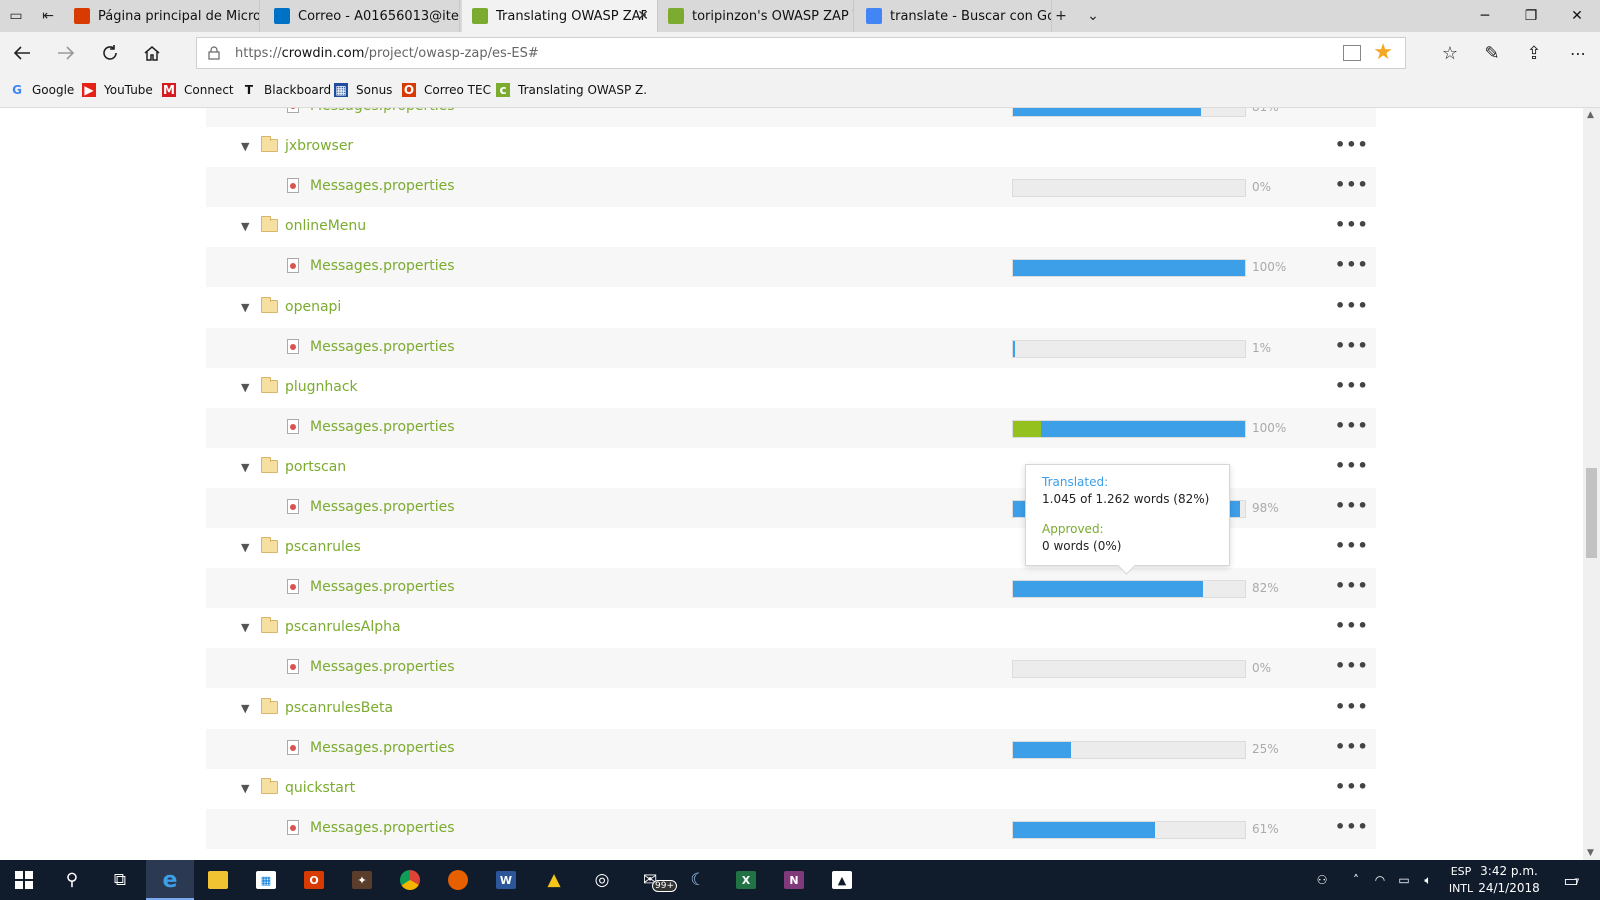 This screenshot has width=1600, height=900. I want to click on forward-button, so click(66, 53).